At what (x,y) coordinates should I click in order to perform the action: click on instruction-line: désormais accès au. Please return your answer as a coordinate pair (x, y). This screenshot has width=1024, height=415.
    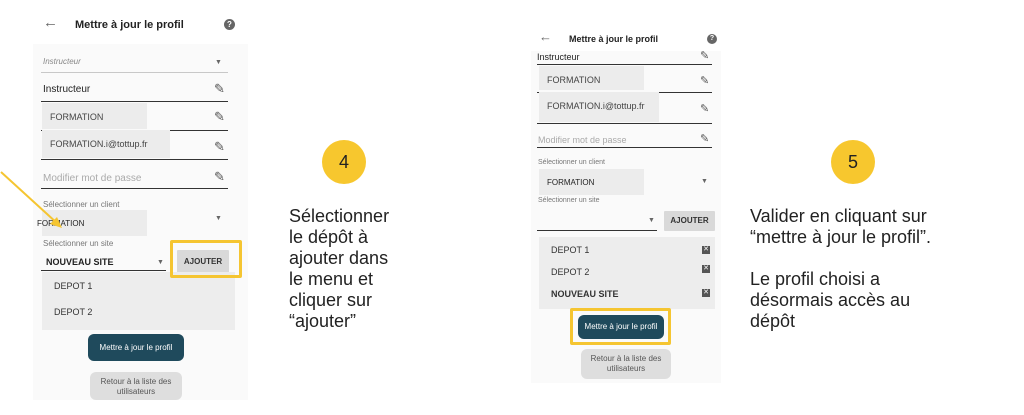
    Looking at the image, I should click on (830, 300).